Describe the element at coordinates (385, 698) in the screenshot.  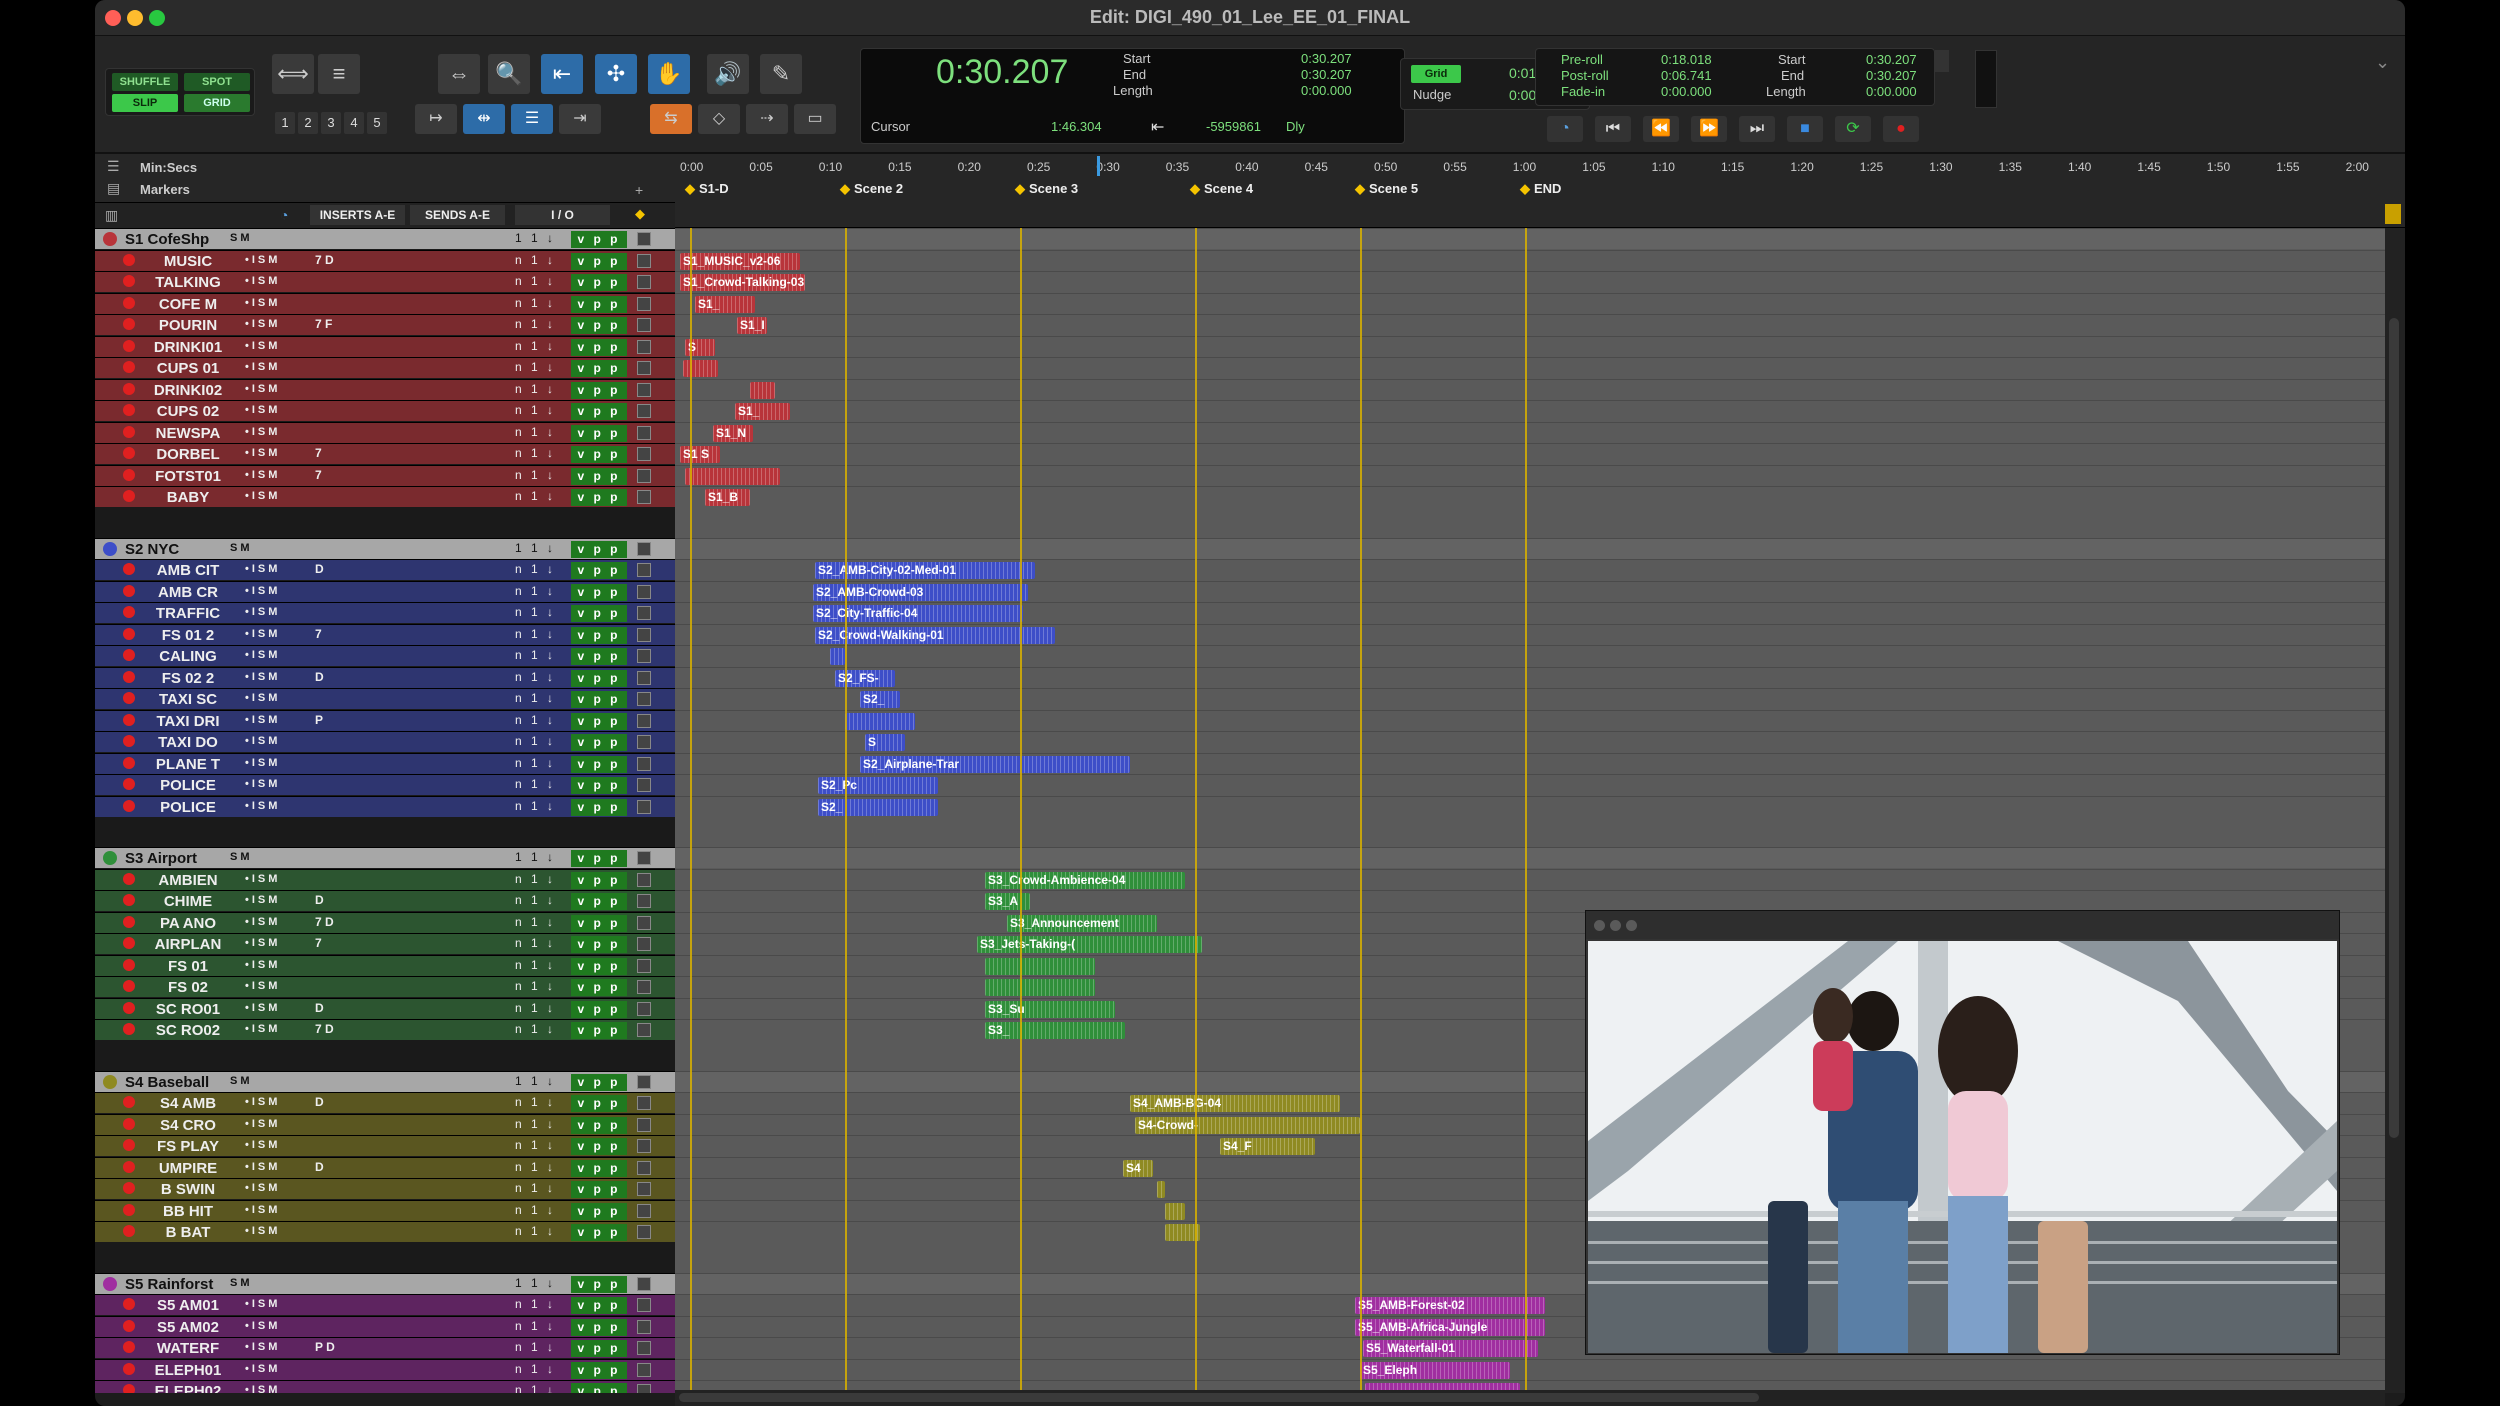
I see `track-row: TAXI SC •ISM n 1 ↓ v p p` at that location.